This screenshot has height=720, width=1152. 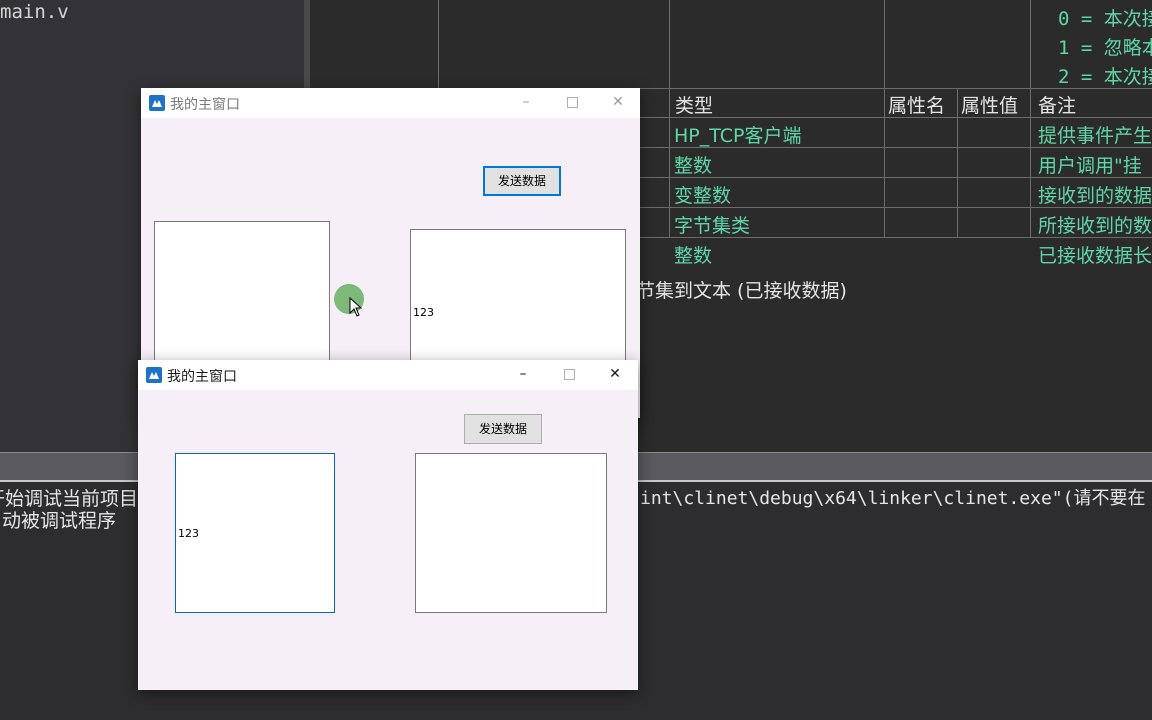 I want to click on remark-line: 2 = 本次接, so click(x=1105, y=77).